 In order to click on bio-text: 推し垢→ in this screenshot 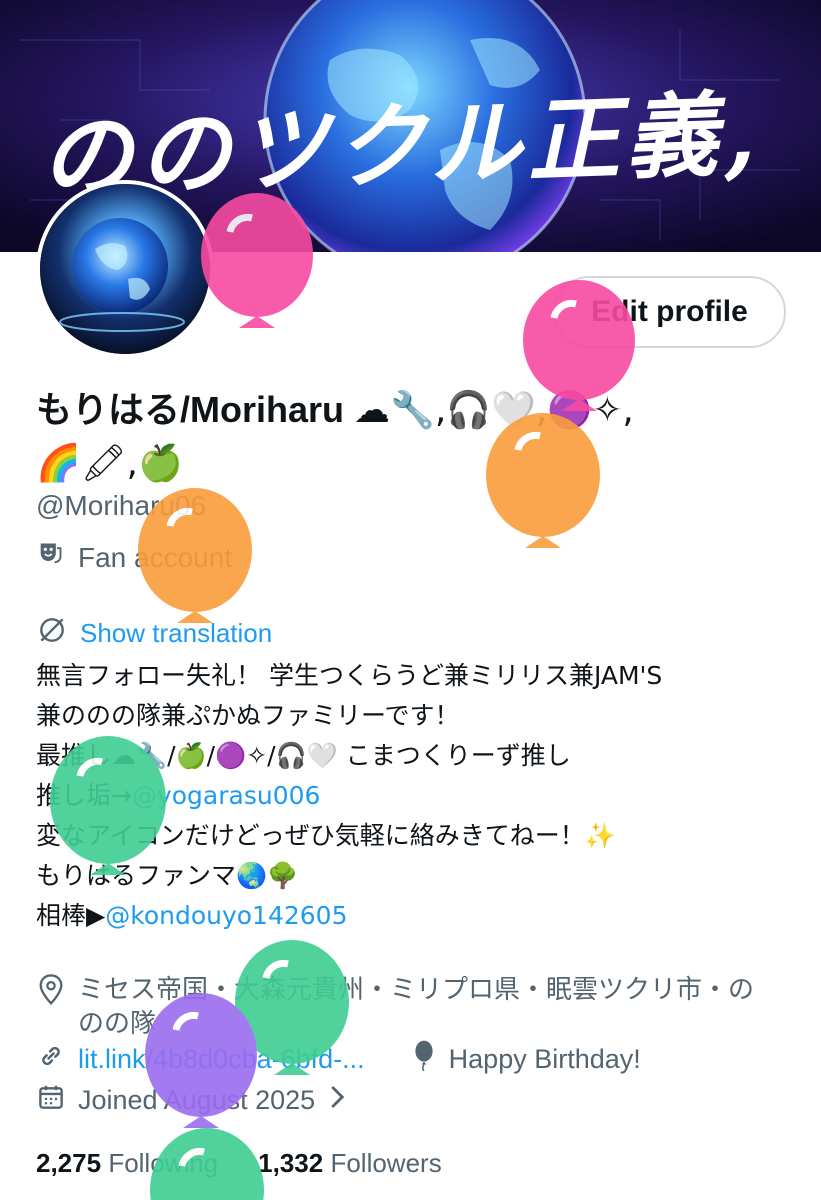, I will do `click(84, 795)`.